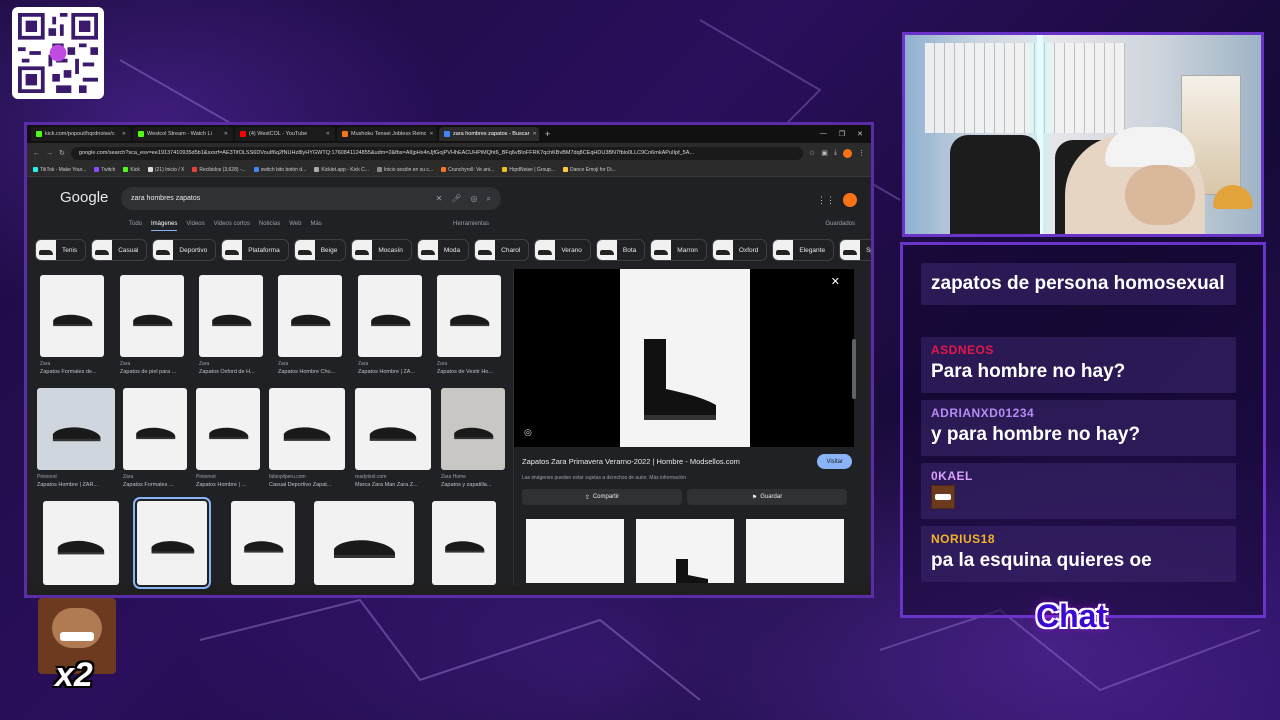 Image resolution: width=1280 pixels, height=720 pixels. Describe the element at coordinates (840, 224) in the screenshot. I see `saved-button: Guardados` at that location.